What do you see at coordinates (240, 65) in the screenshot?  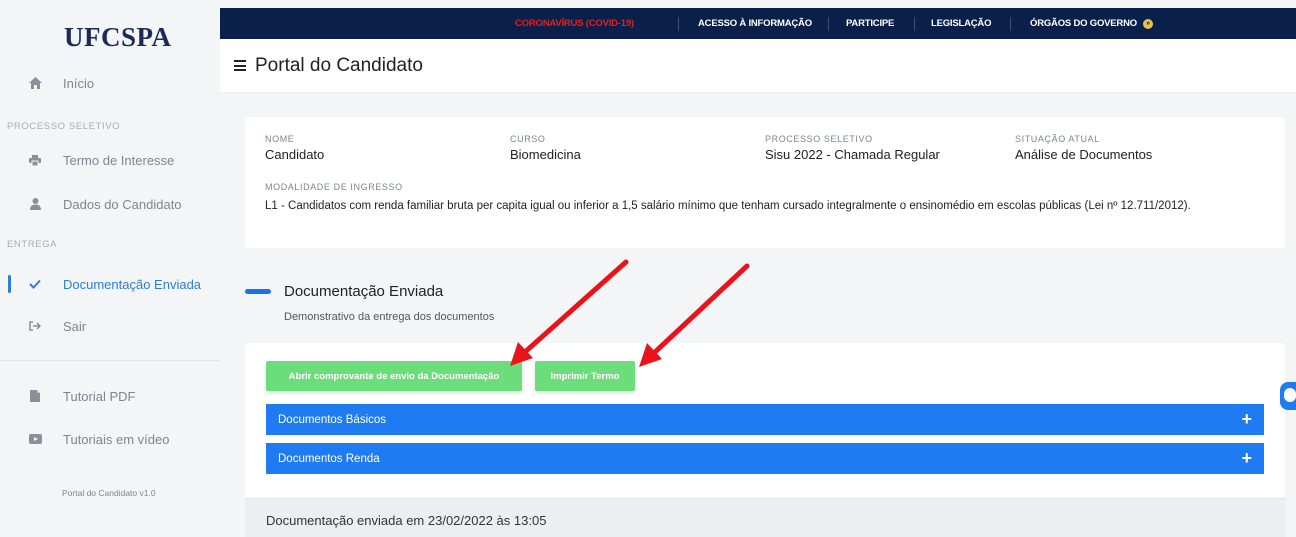 I see `hamburger-icon` at bounding box center [240, 65].